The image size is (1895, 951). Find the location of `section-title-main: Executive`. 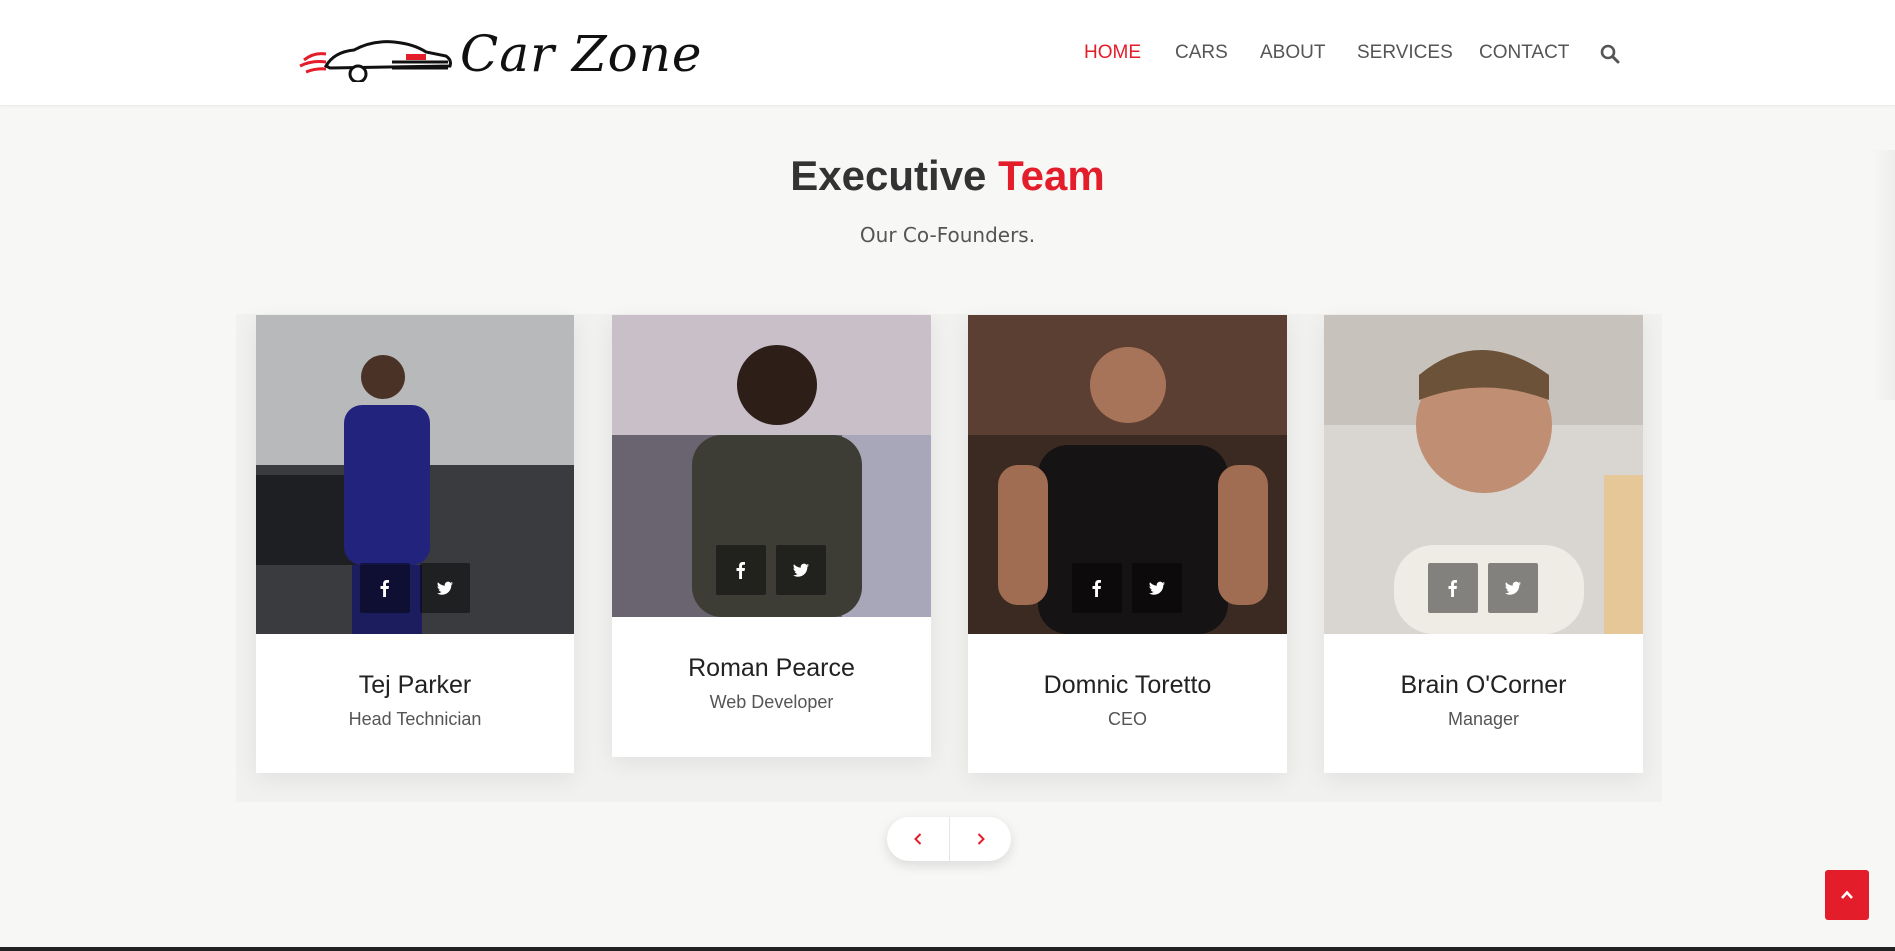

section-title-main: Executive is located at coordinates (888, 175).